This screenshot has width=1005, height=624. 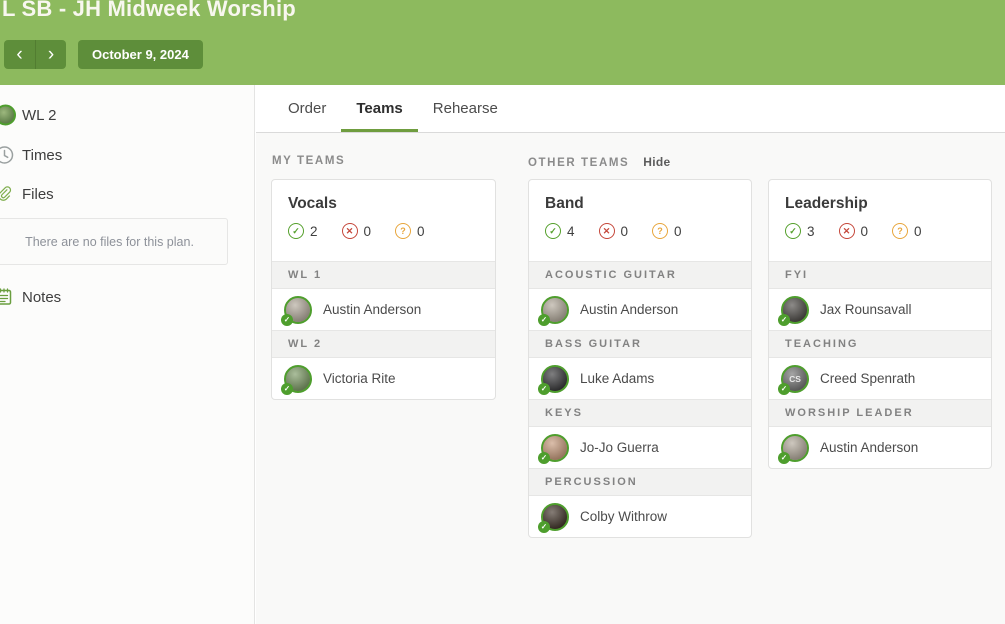 I want to click on sidebar-item-label: Notes, so click(x=42, y=297).